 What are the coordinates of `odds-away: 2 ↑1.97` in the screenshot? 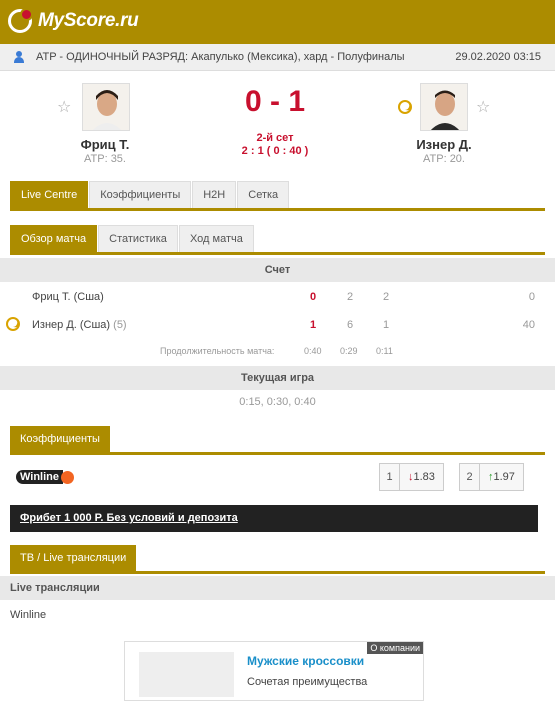 It's located at (491, 477).